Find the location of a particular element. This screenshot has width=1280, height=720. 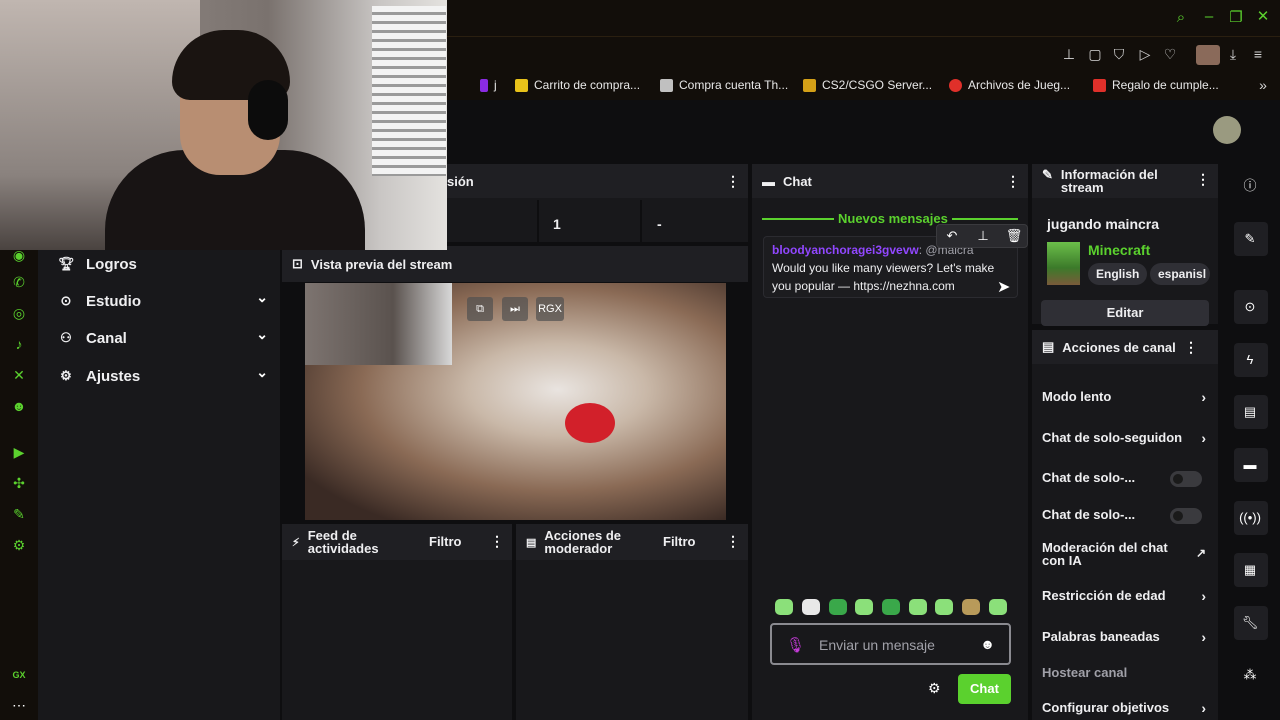

action-age-restriction: Restricción de edad › is located at coordinates (1127, 596).